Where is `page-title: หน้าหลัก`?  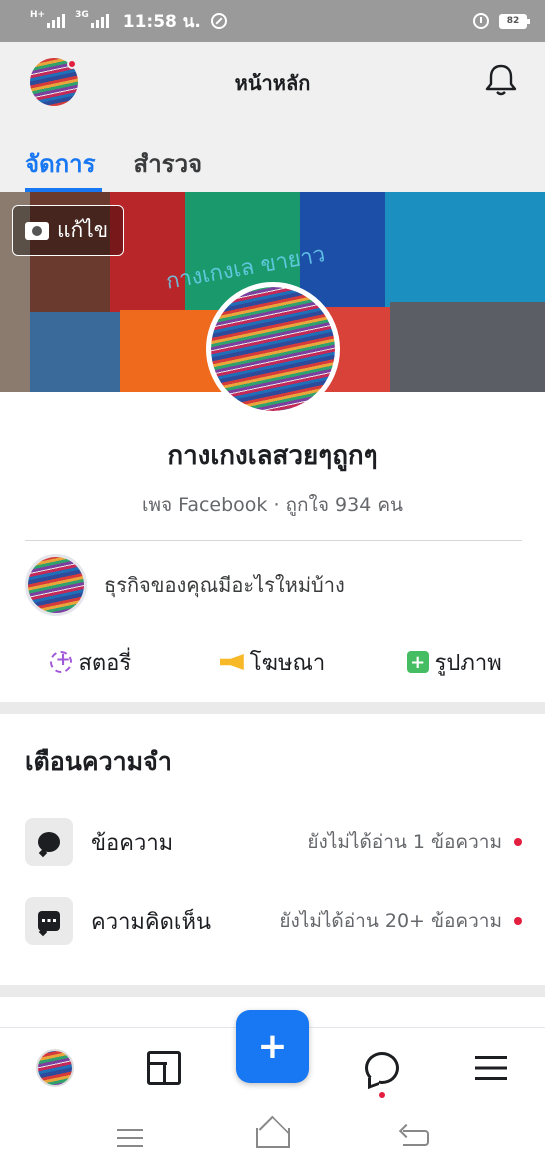 page-title: หน้าหลัก is located at coordinates (272, 83).